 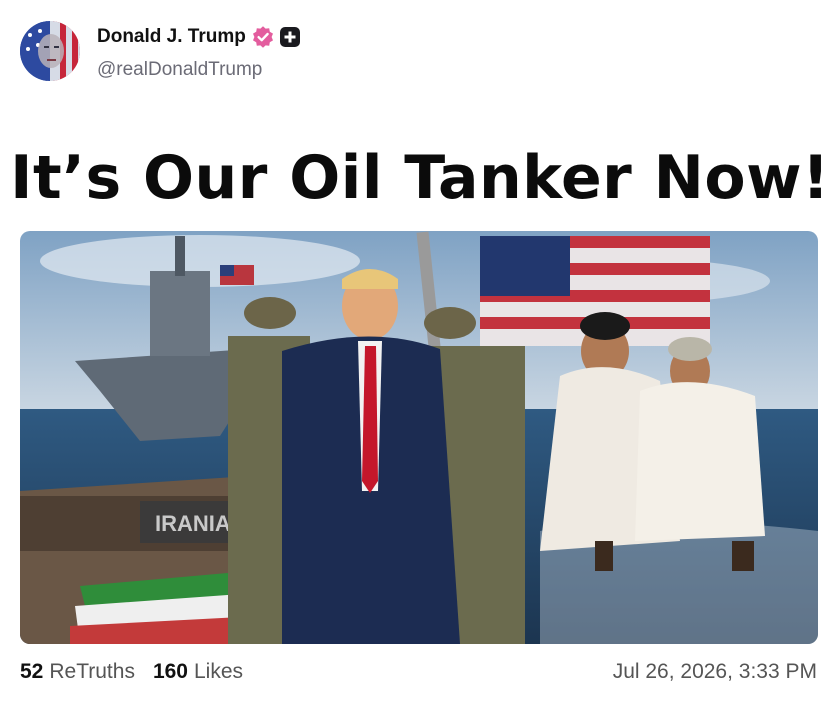 What do you see at coordinates (715, 672) in the screenshot?
I see `post-timestamp: Jul 26, 2026, 3:33 PM` at bounding box center [715, 672].